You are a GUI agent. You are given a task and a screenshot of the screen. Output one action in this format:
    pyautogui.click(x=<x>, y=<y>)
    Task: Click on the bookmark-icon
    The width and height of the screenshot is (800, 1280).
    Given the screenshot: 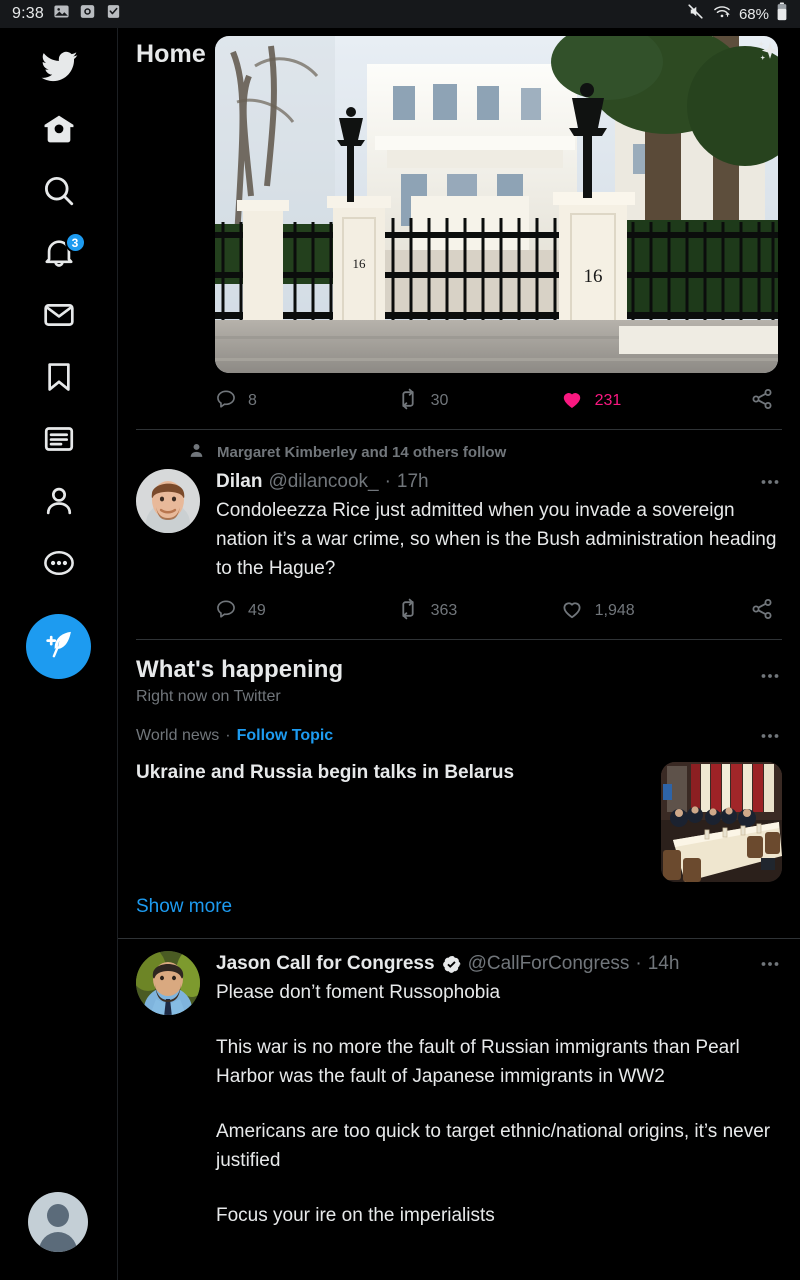 What is the action you would take?
    pyautogui.click(x=59, y=379)
    